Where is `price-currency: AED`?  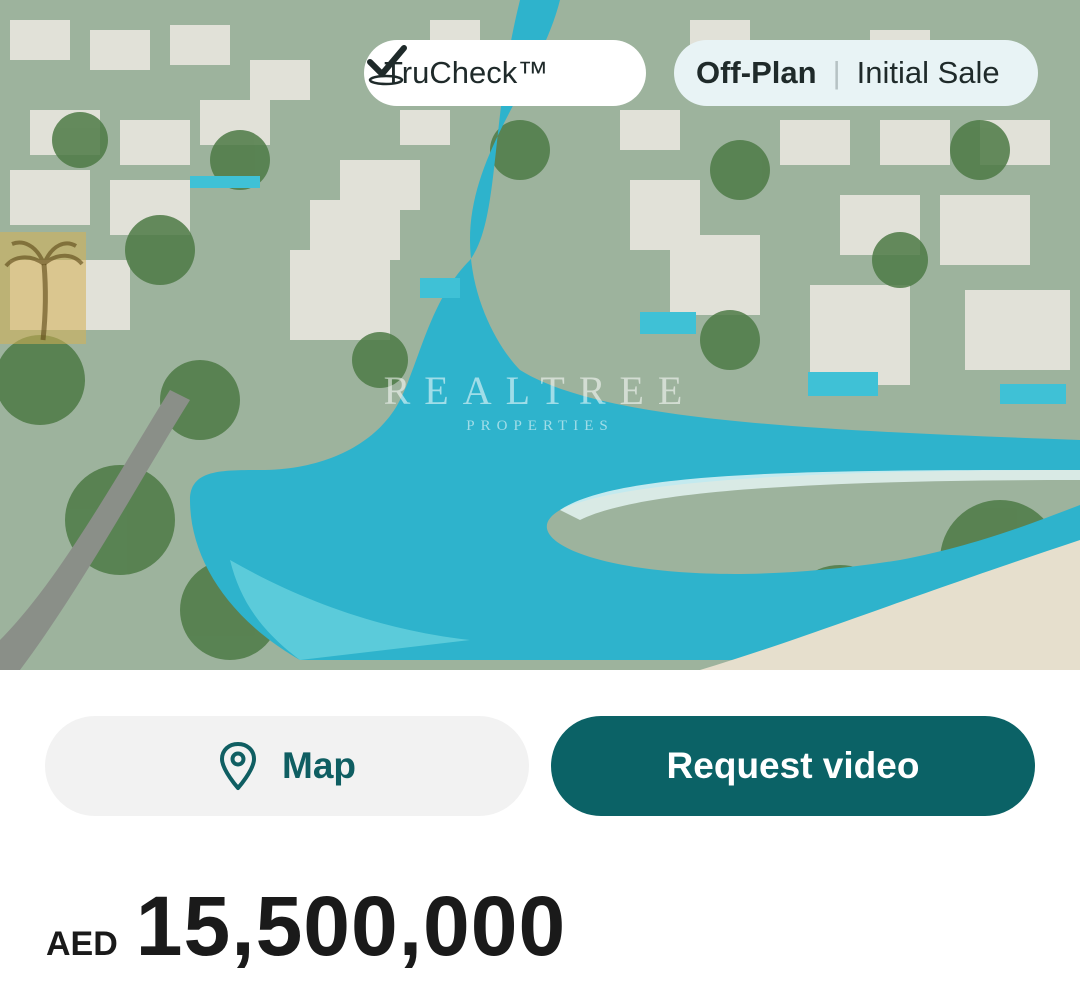
price-currency: AED is located at coordinates (82, 944).